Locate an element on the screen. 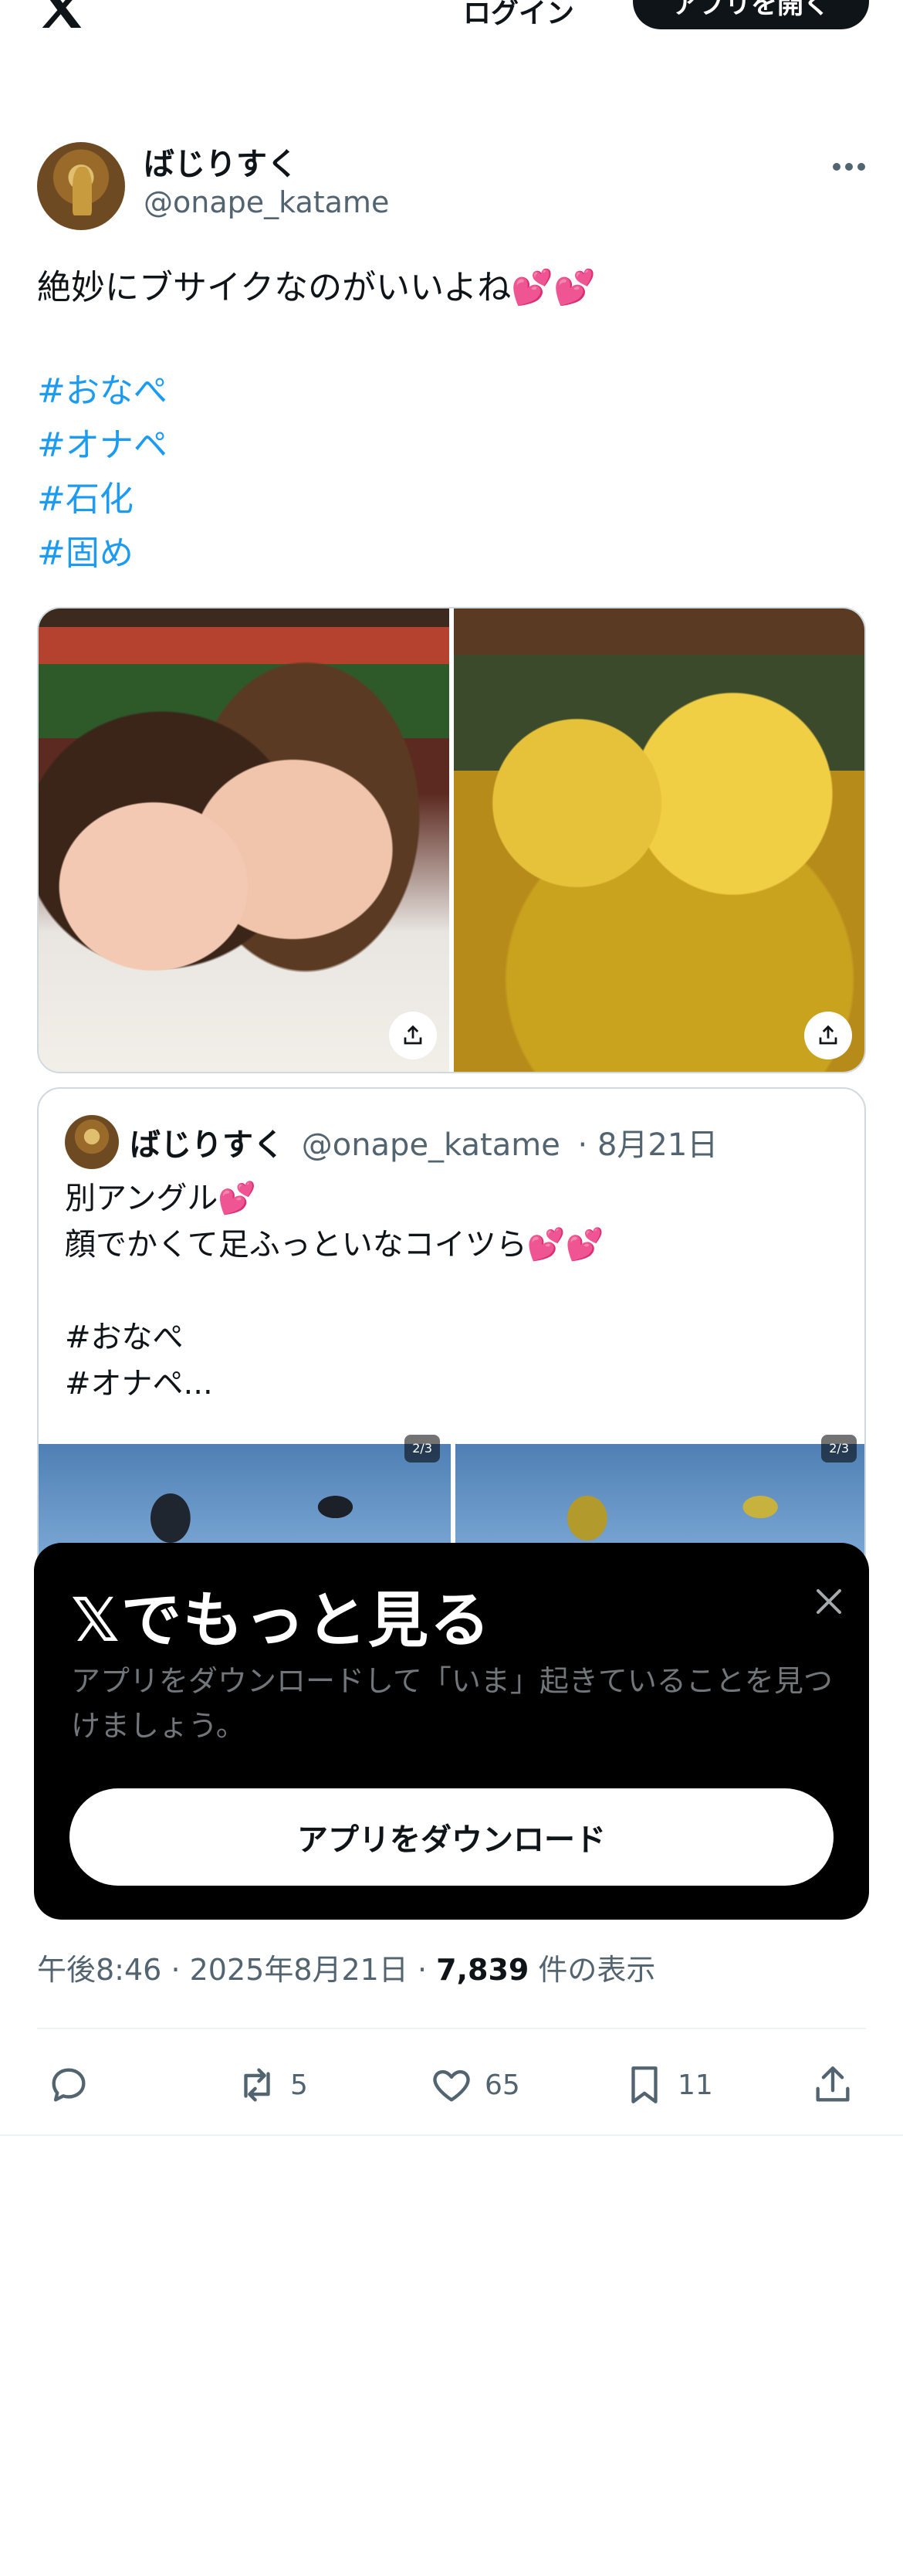 This screenshot has width=903, height=2576. share-button is located at coordinates (833, 2085).